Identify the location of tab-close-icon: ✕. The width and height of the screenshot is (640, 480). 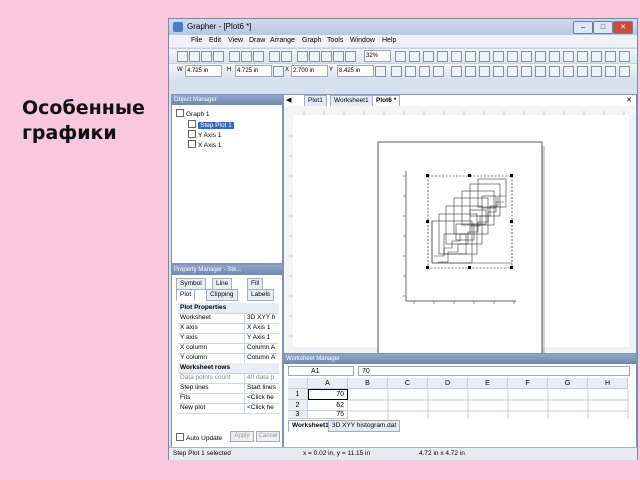
(629, 100).